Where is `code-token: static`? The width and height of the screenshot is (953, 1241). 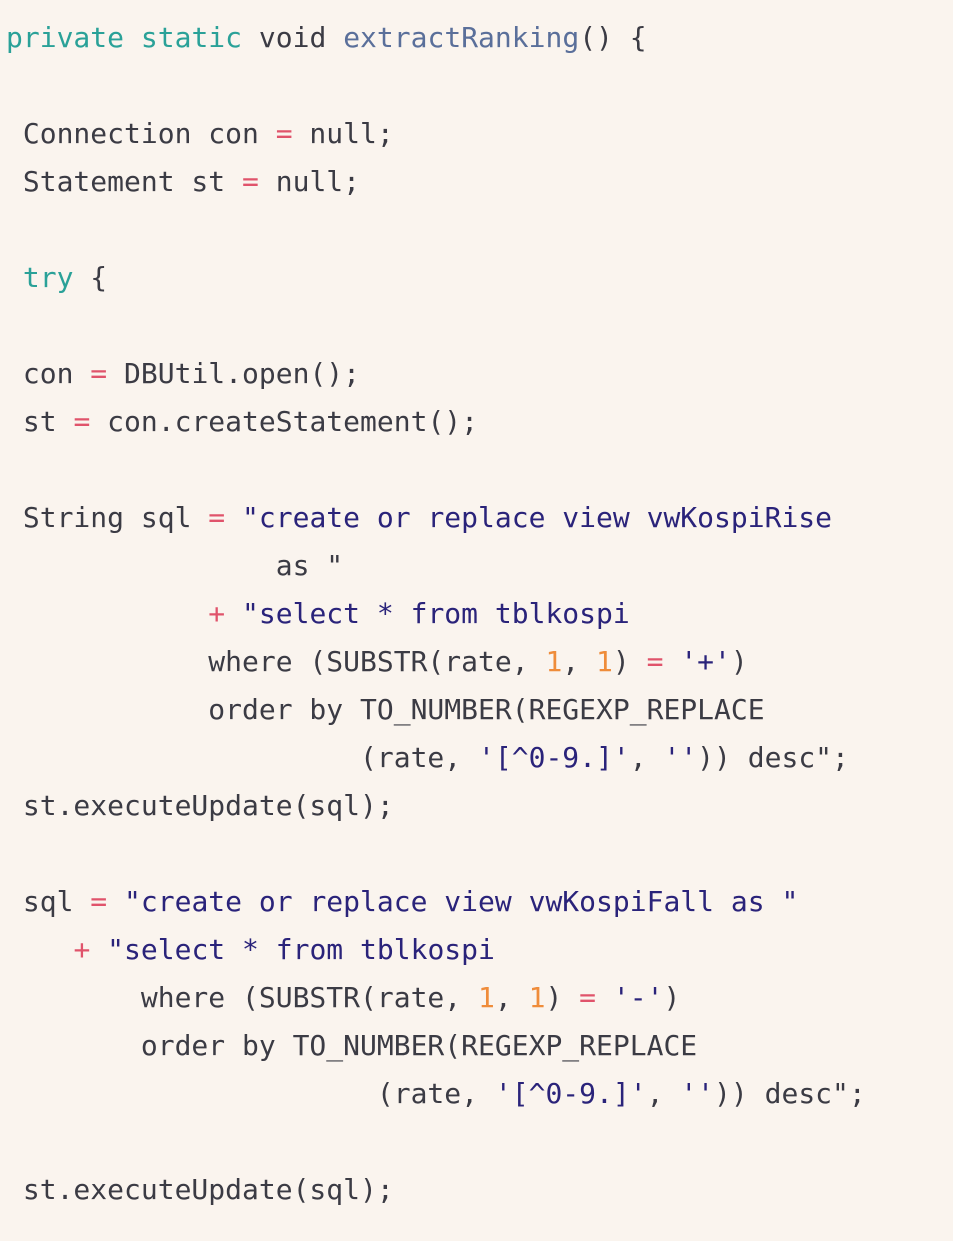 code-token: static is located at coordinates (191, 37).